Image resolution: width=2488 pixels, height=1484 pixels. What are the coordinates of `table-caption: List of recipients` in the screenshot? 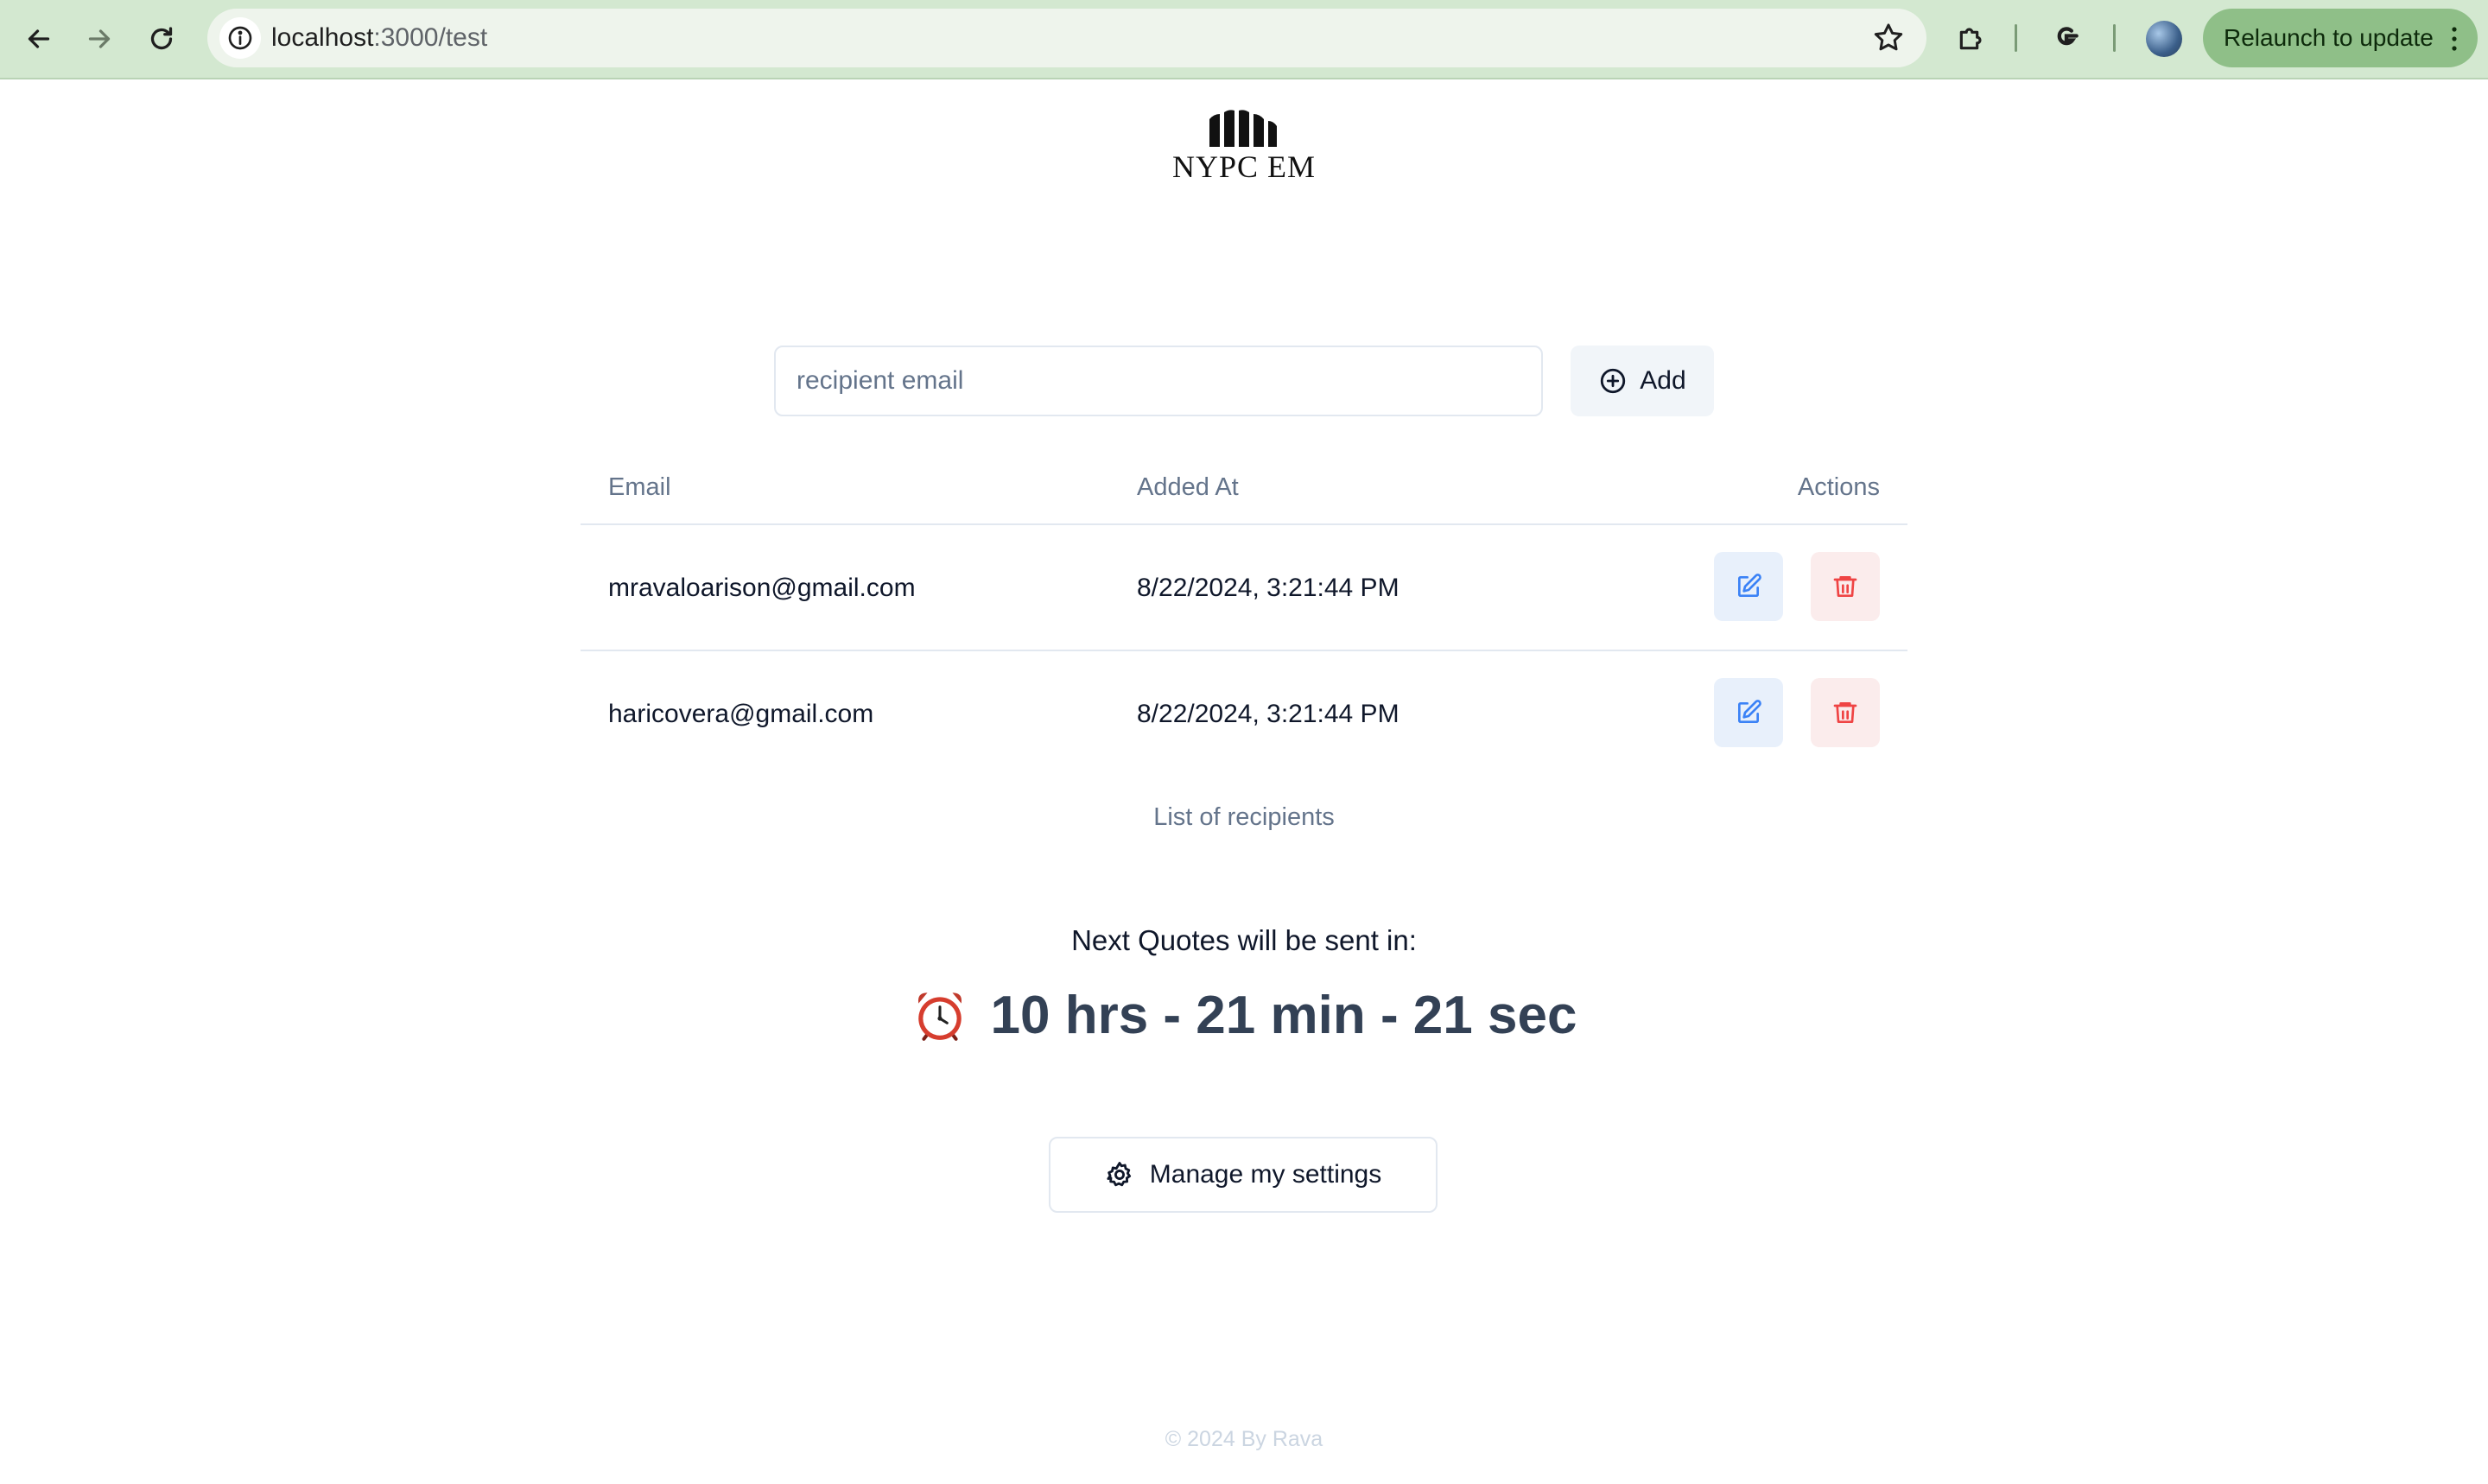 It's located at (1244, 817).